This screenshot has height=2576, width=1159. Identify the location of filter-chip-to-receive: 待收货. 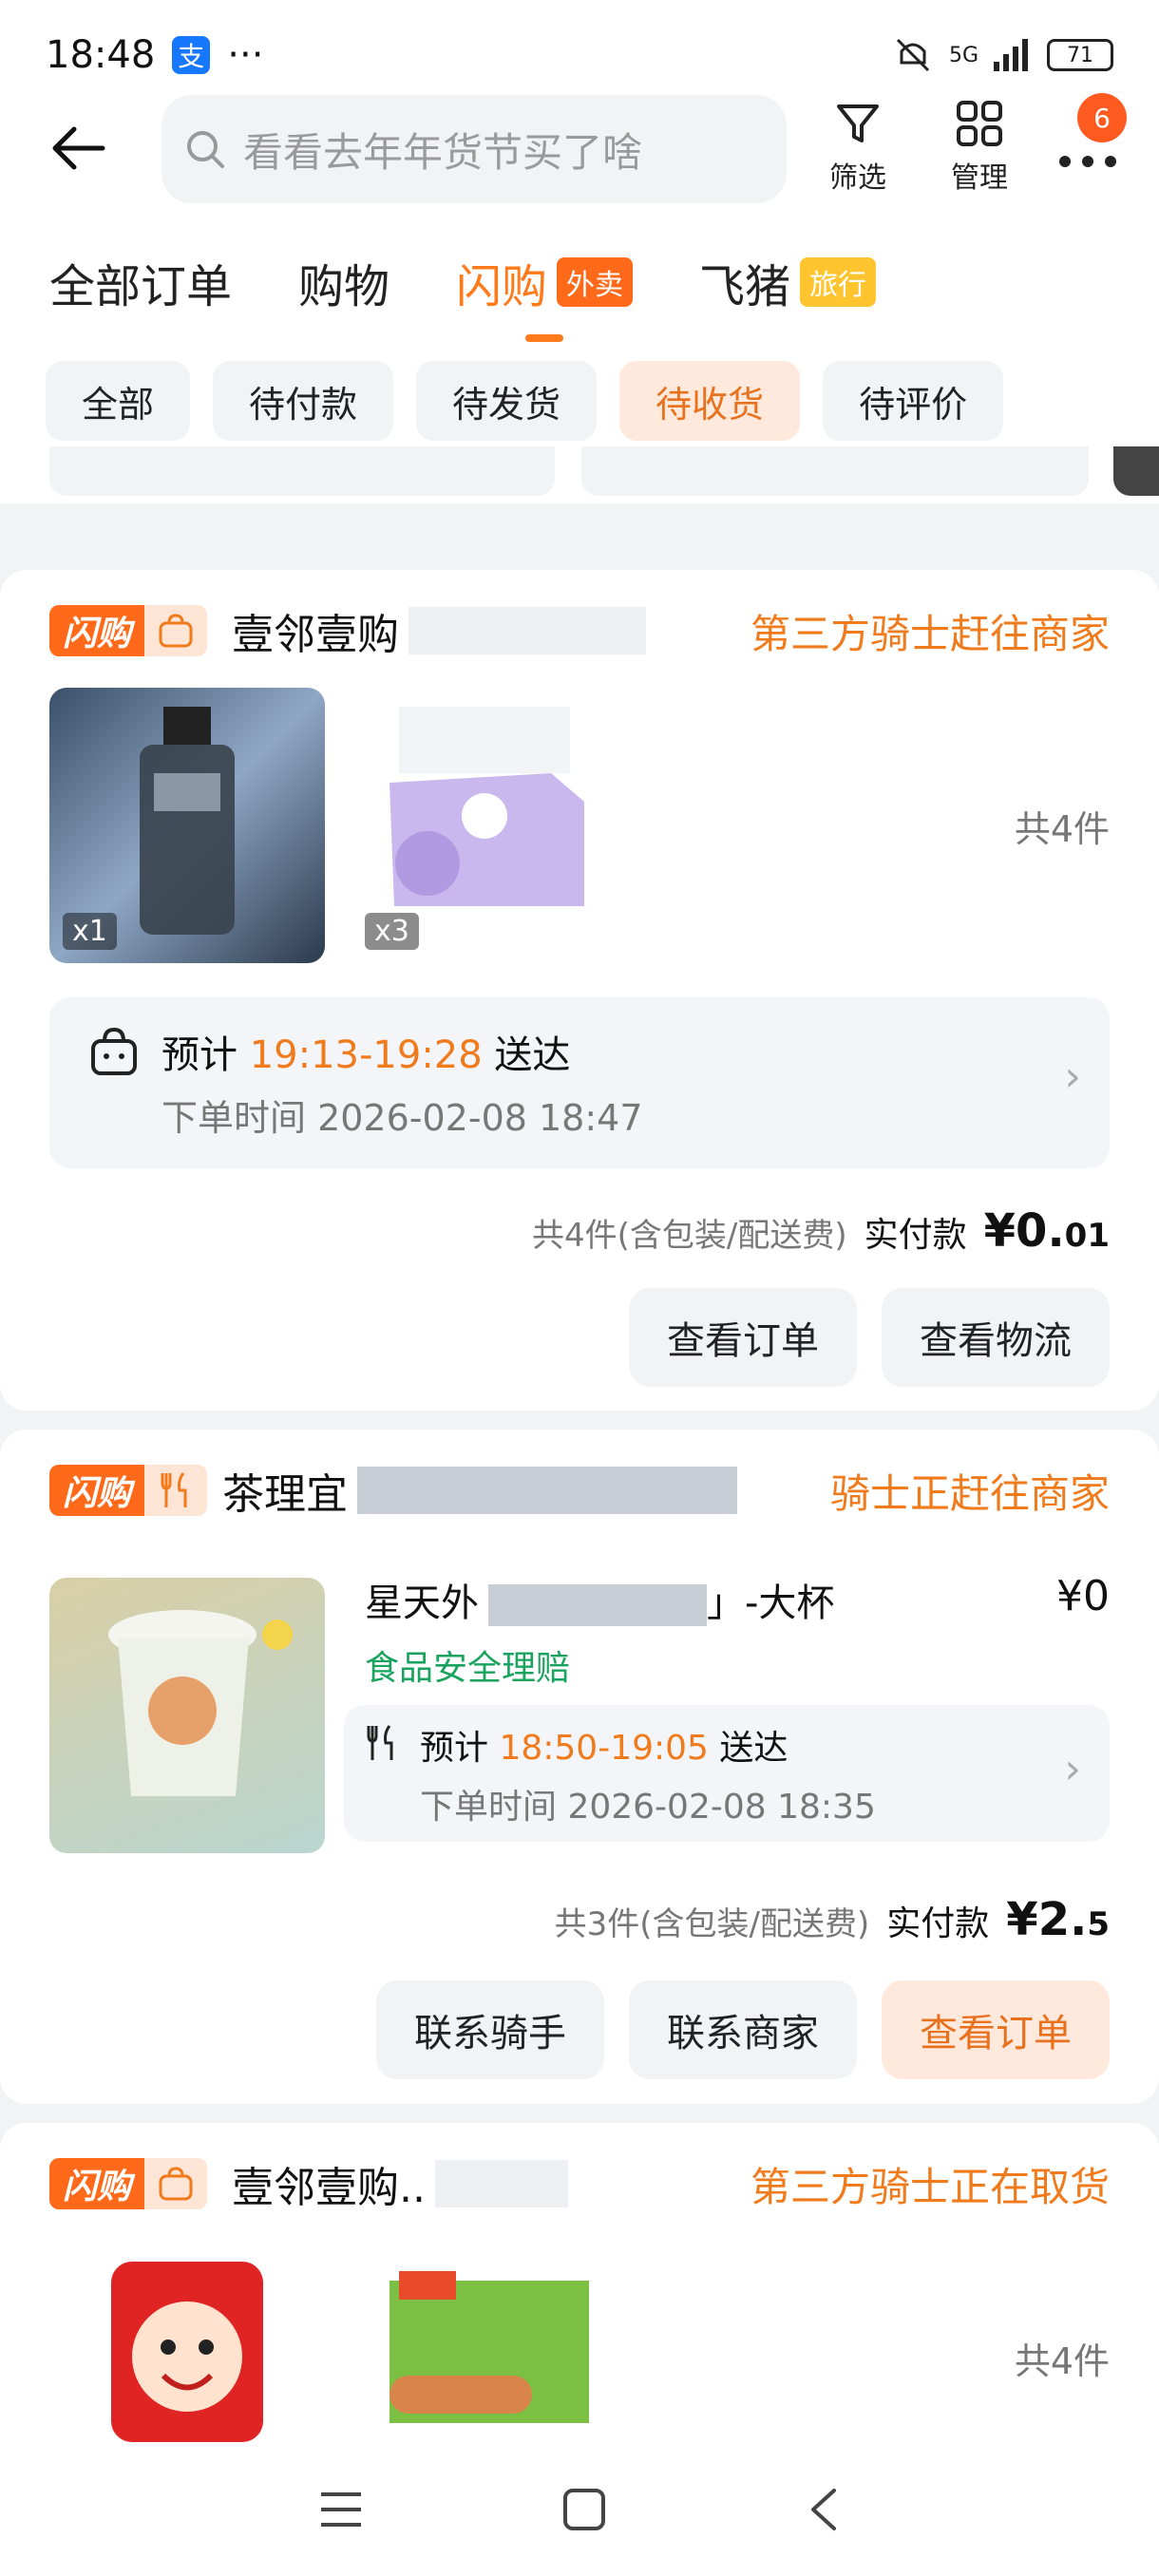
(710, 401).